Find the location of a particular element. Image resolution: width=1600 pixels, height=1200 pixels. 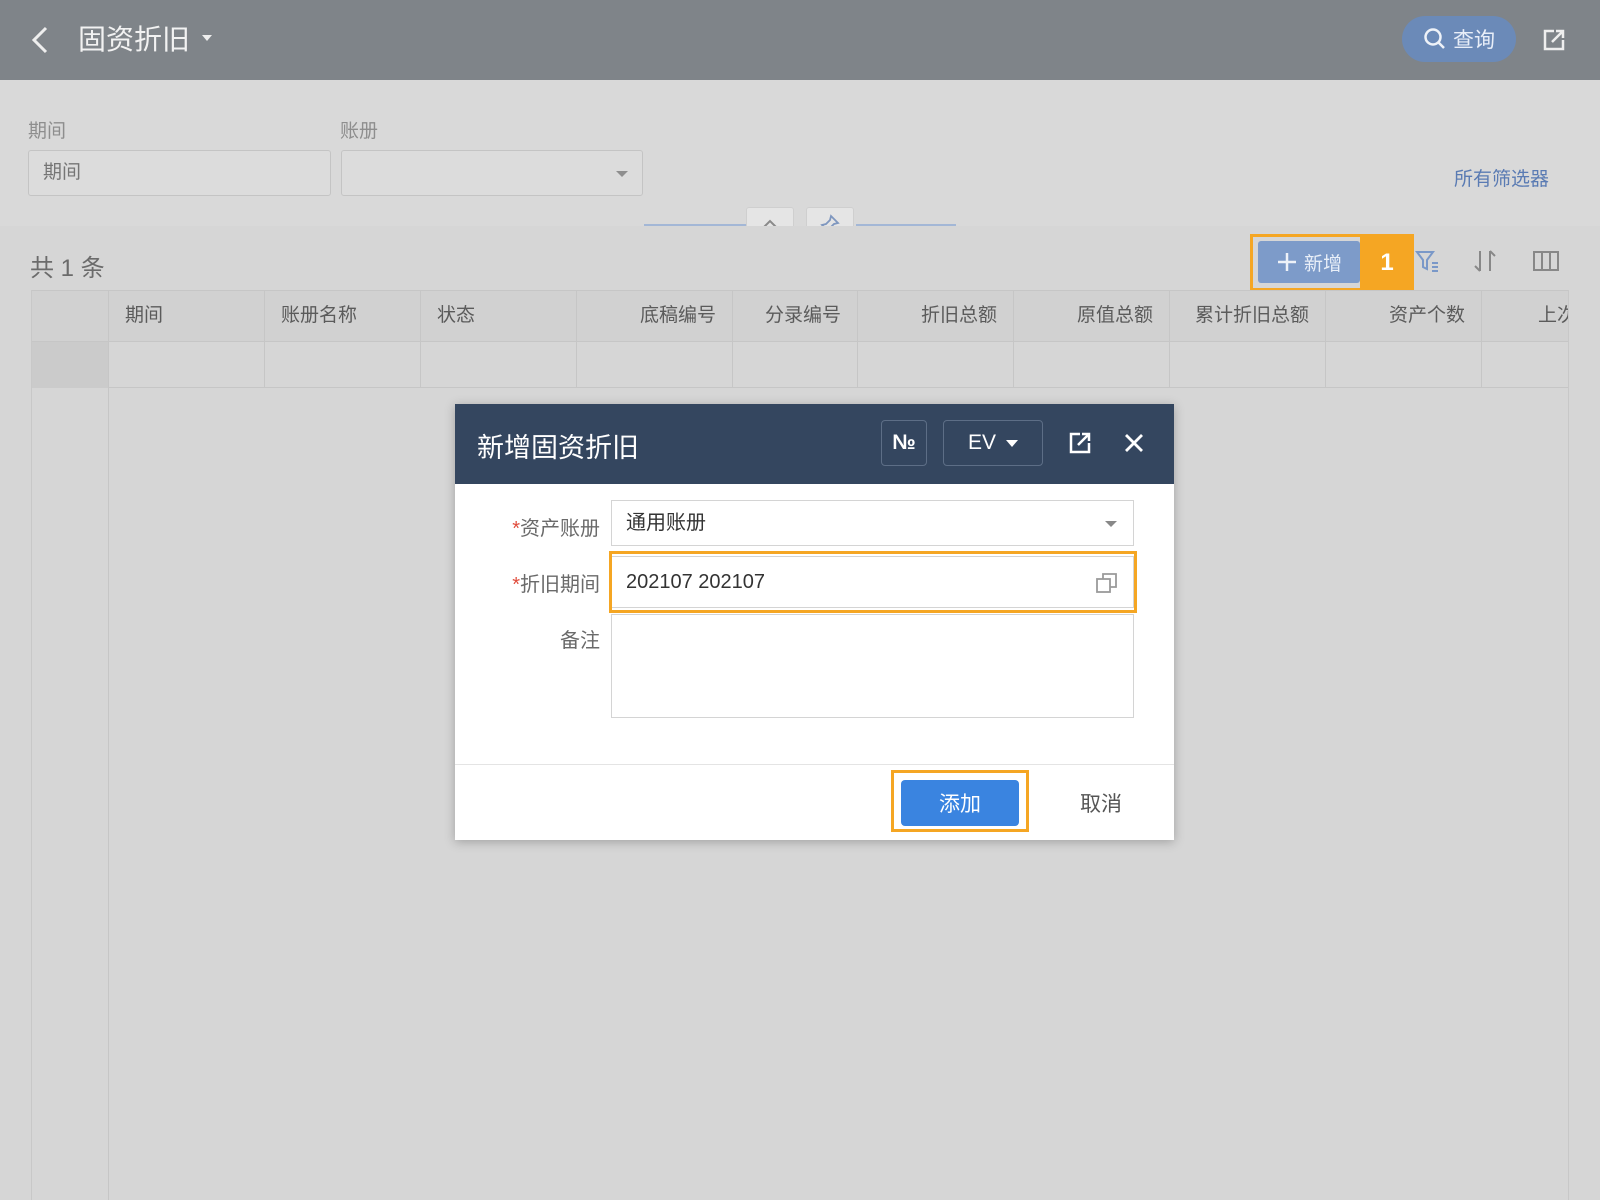

columns-icon is located at coordinates (1546, 261).